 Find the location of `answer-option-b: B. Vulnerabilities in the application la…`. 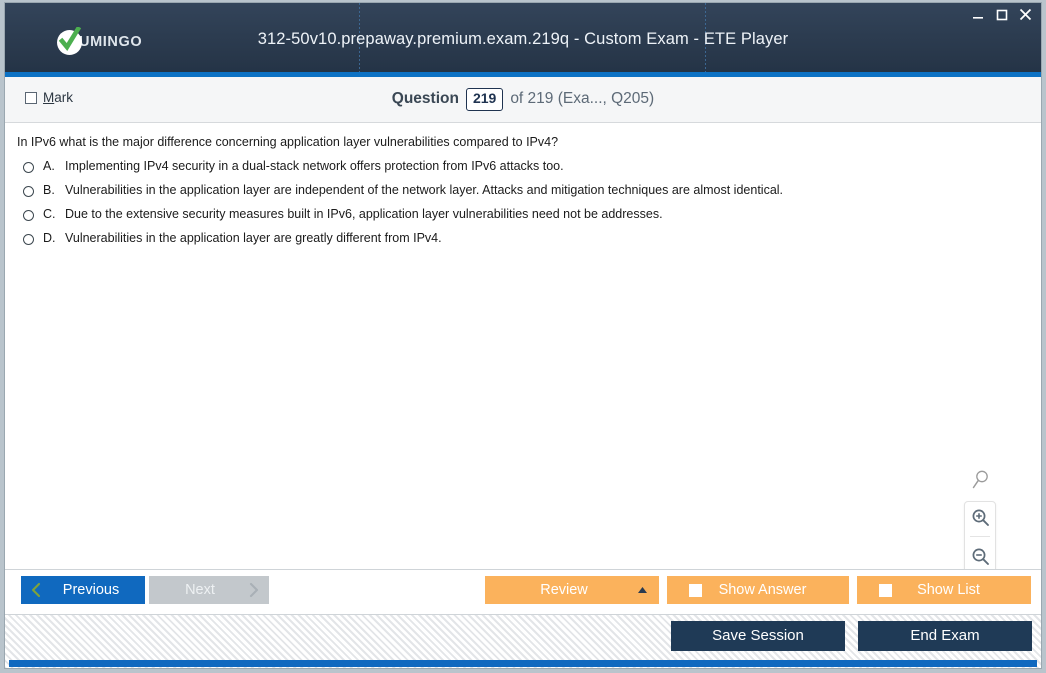

answer-option-b: B. Vulnerabilities in the application la… is located at coordinates (524, 195).